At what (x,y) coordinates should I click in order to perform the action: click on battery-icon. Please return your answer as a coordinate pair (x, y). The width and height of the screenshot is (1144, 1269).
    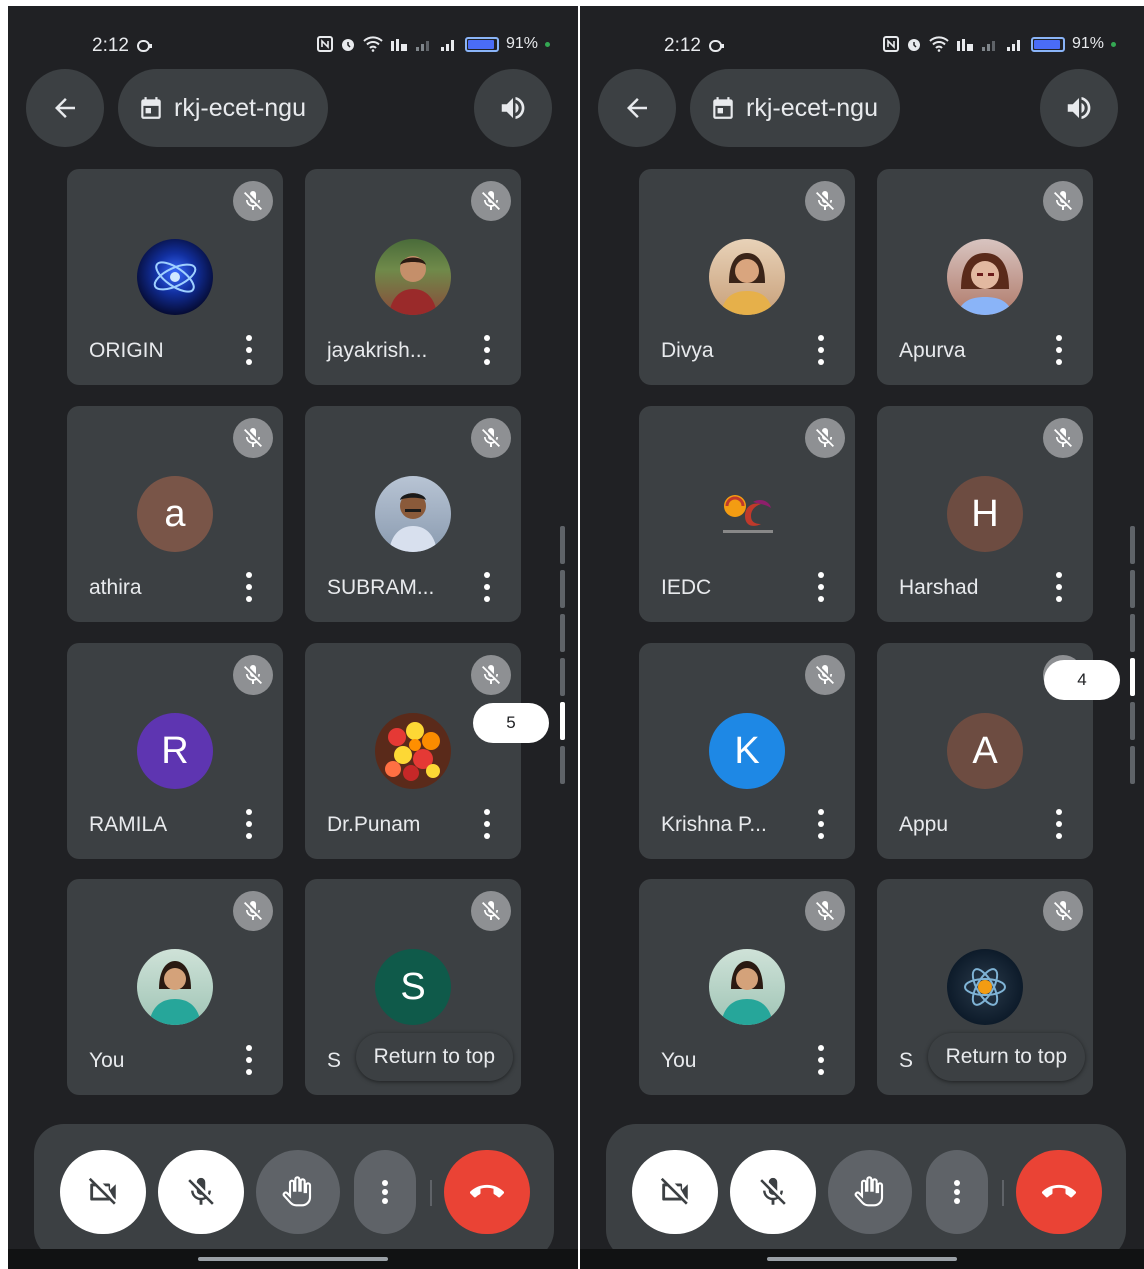
    Looking at the image, I should click on (1047, 44).